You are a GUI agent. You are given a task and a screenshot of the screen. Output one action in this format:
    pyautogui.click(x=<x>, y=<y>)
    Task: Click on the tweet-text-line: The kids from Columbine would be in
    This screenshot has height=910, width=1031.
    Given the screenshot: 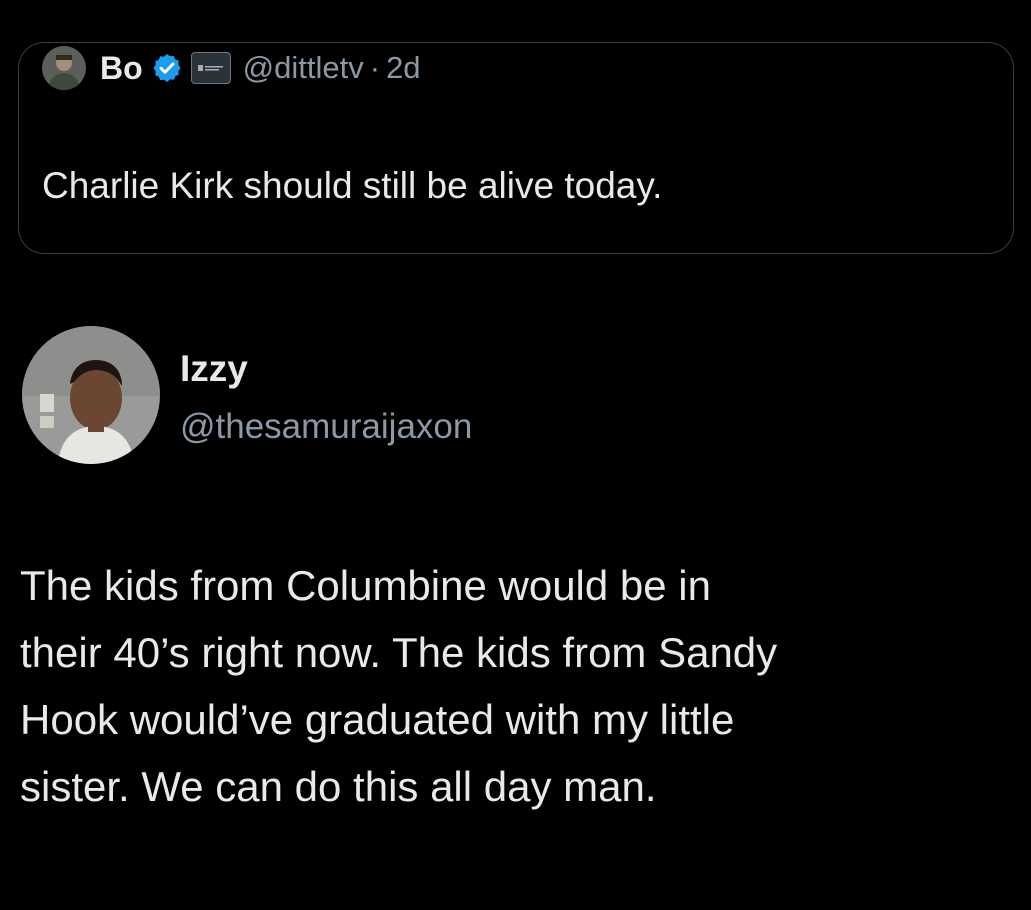 What is the action you would take?
    pyautogui.click(x=365, y=585)
    